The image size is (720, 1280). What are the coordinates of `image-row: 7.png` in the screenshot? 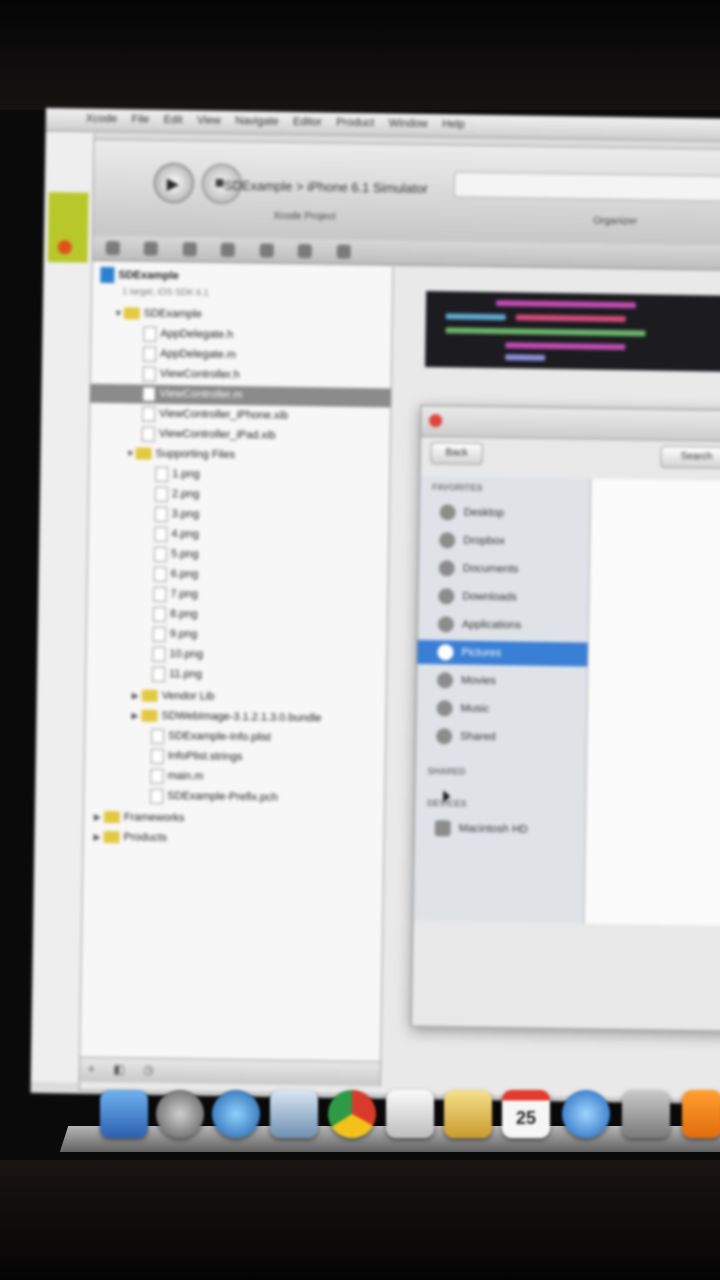 It's located at (175, 595).